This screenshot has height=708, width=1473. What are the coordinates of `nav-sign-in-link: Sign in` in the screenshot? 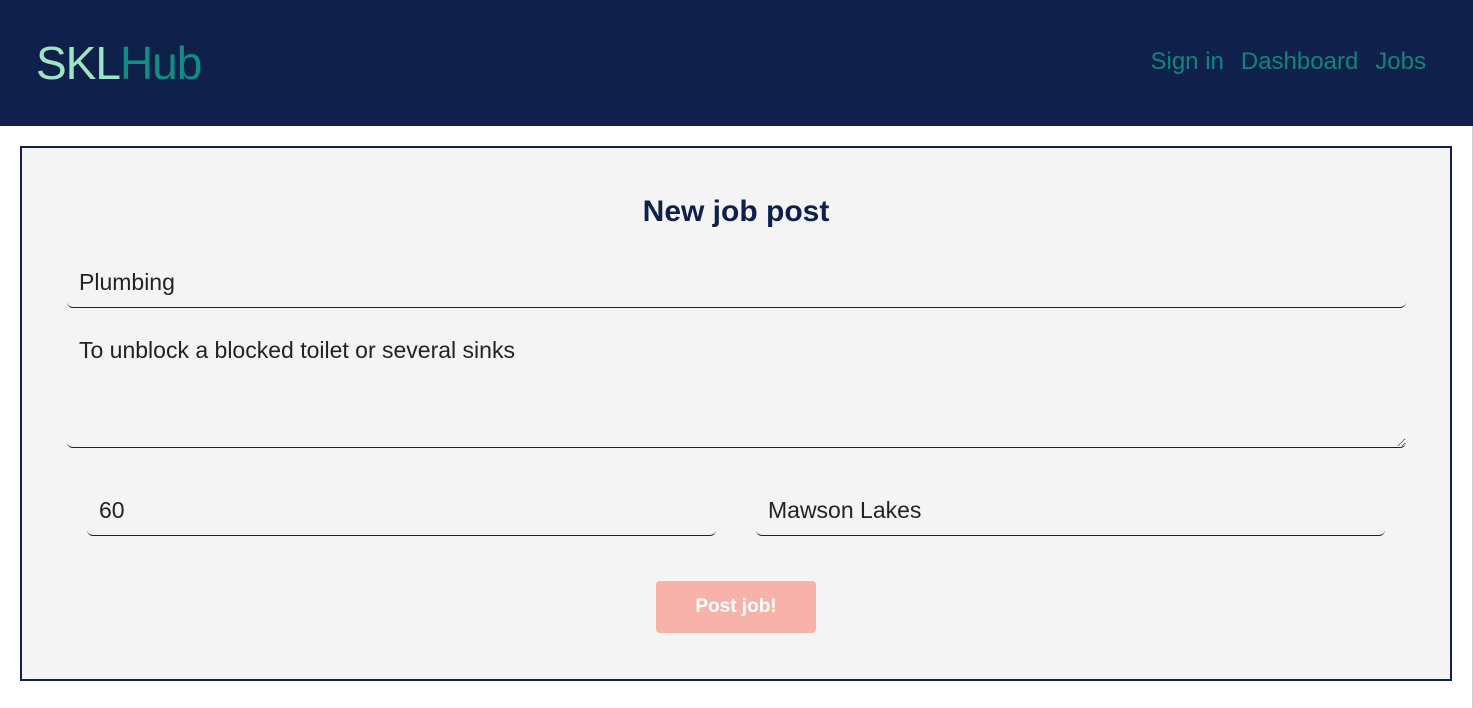 It's located at (1186, 62).